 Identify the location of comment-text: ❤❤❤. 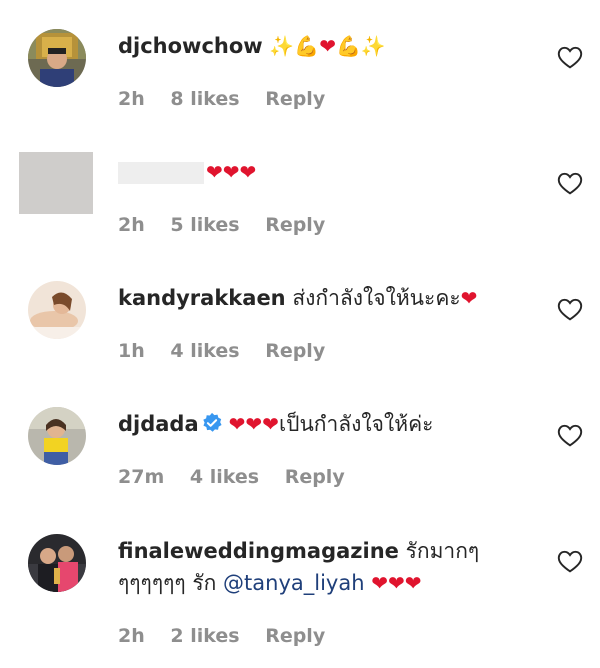
(328, 172).